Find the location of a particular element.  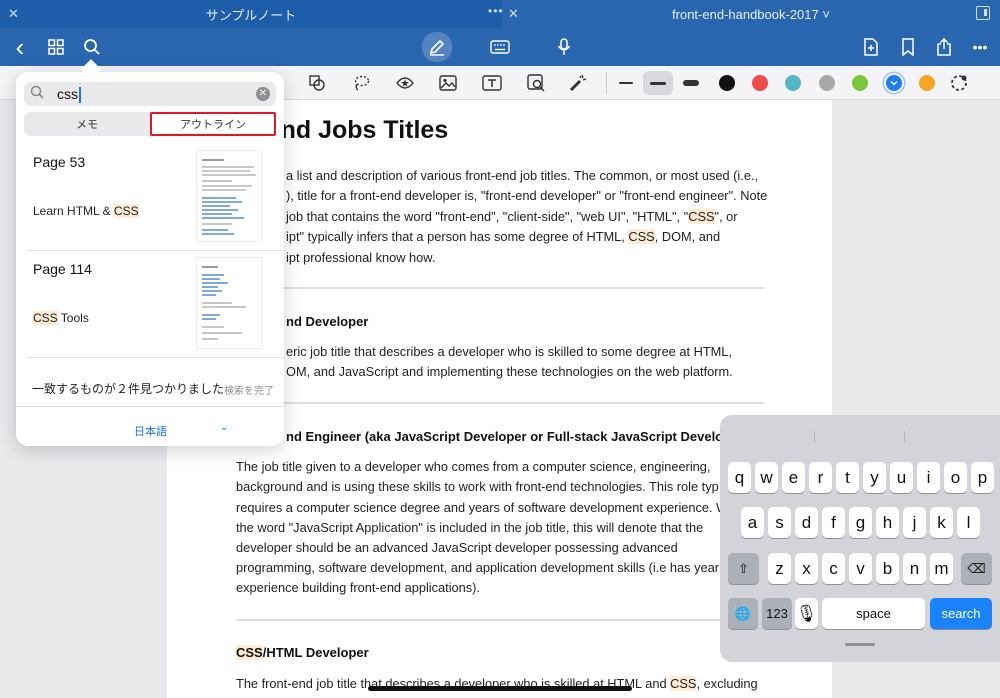

key-o: o is located at coordinates (955, 477).